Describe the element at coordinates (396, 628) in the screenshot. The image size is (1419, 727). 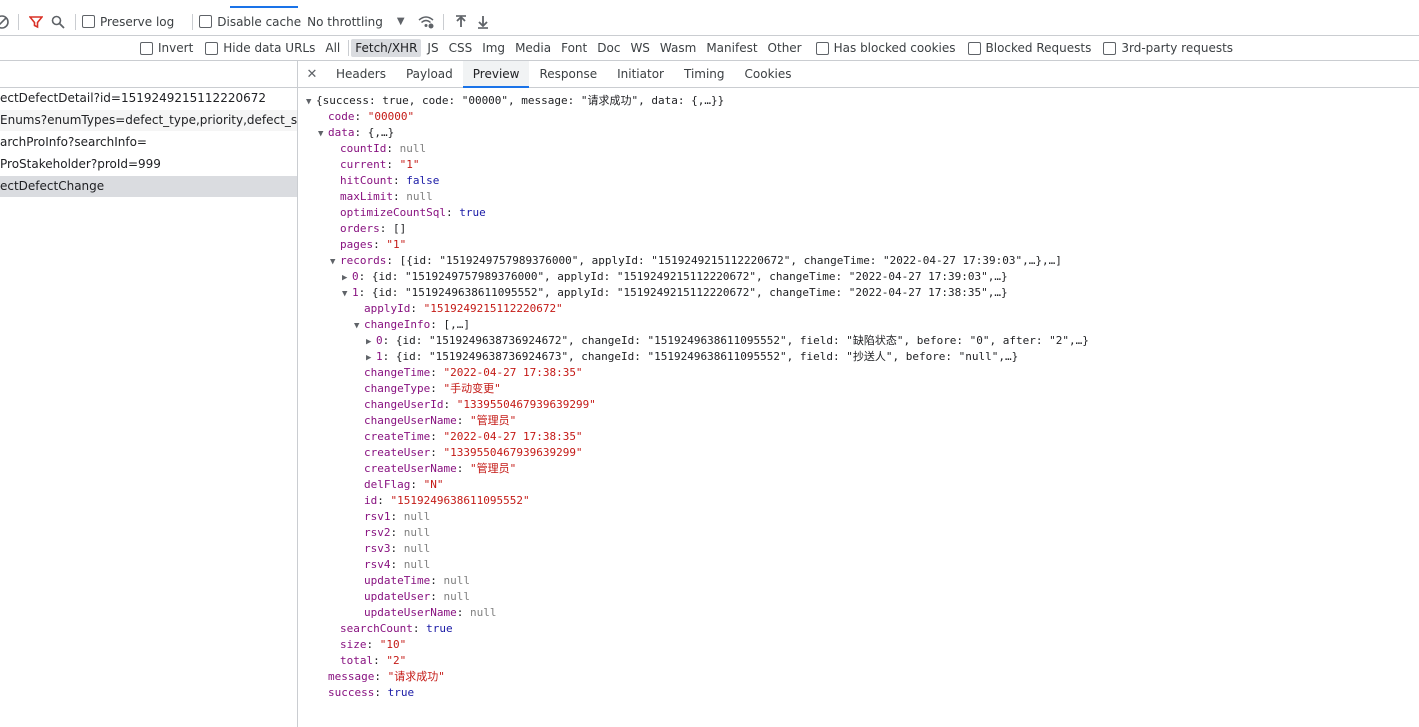
I see `tree-node-searchCount: searchCount: true` at that location.